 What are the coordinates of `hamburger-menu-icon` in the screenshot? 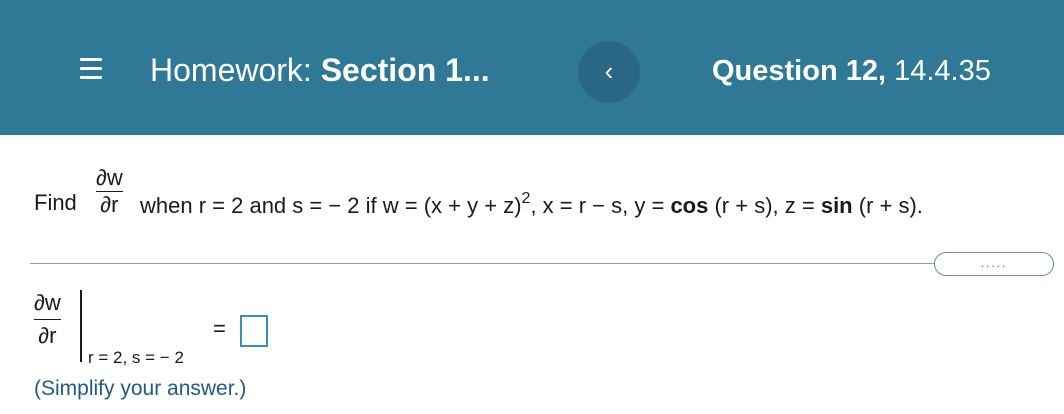 It's located at (91, 70).